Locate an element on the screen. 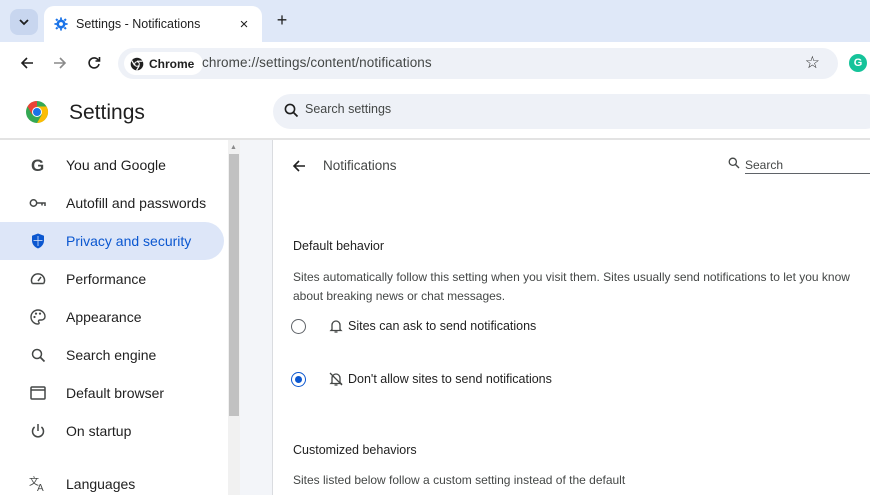 The height and width of the screenshot is (495, 870). chevron-down-icon is located at coordinates (24, 21).